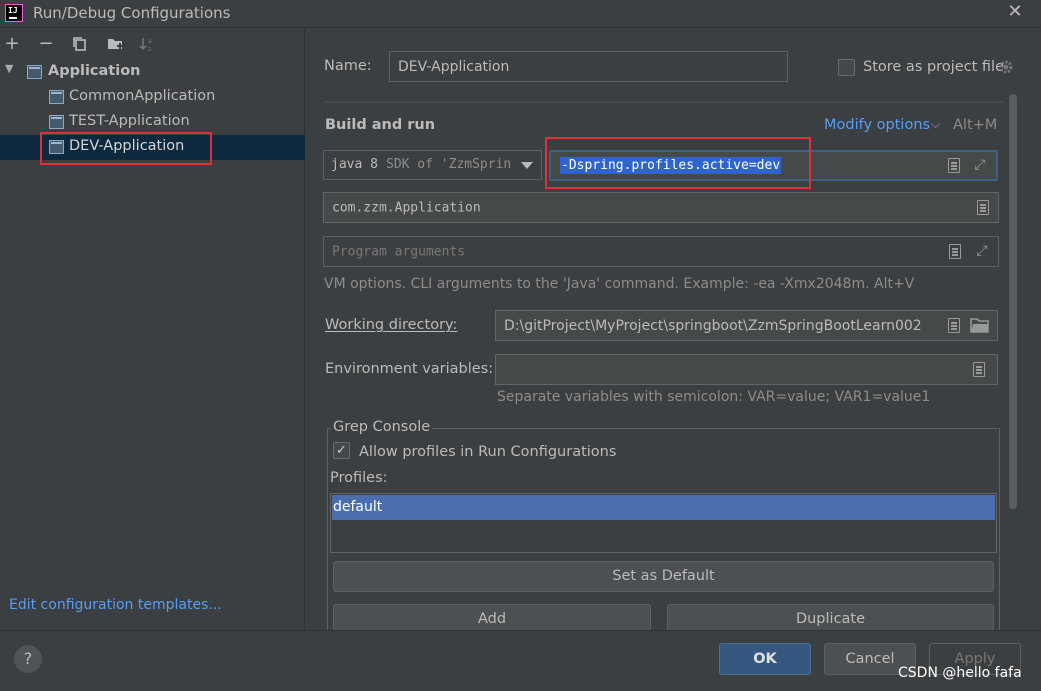 Image resolution: width=1041 pixels, height=691 pixels. Describe the element at coordinates (129, 121) in the screenshot. I see `tree-item-label: TEST-Application` at that location.